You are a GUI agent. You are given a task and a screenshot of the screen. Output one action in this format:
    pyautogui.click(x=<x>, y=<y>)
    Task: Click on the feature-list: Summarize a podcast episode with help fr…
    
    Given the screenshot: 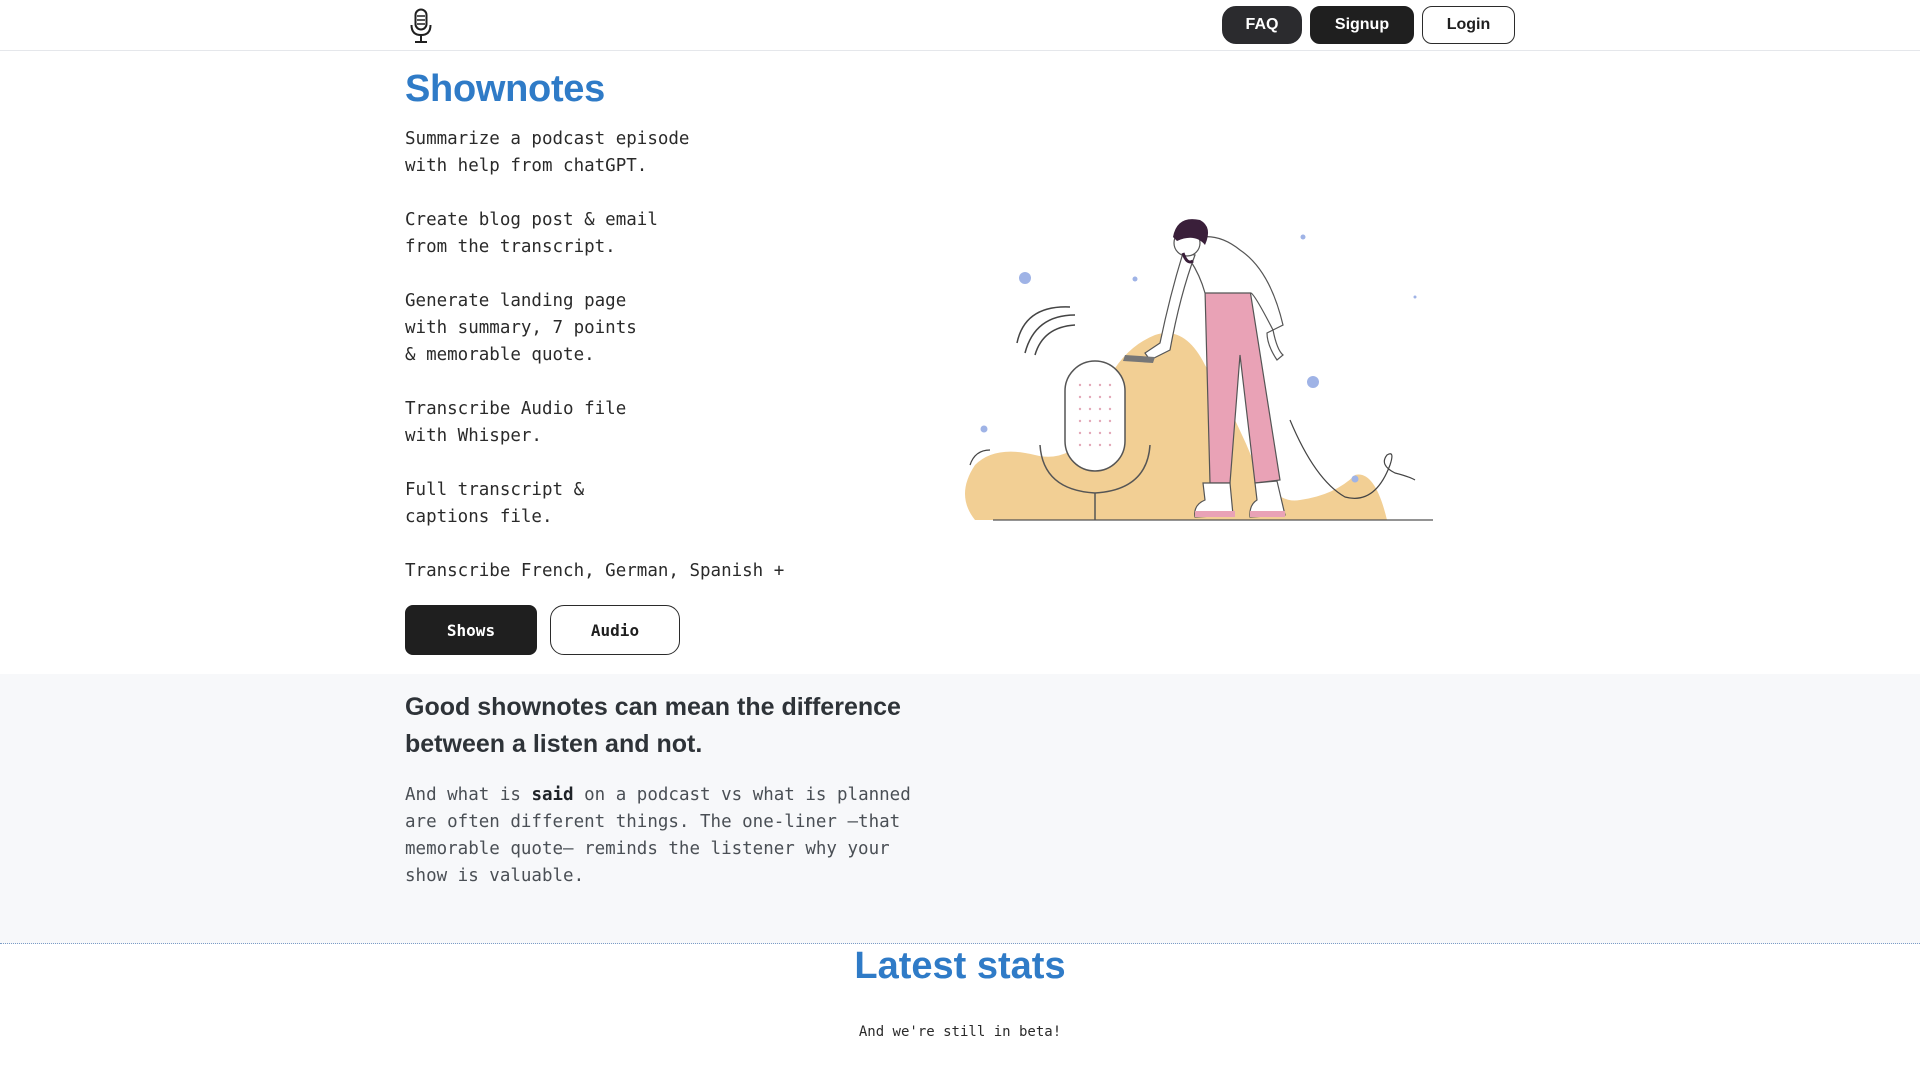 What is the action you would take?
    pyautogui.click(x=594, y=355)
    